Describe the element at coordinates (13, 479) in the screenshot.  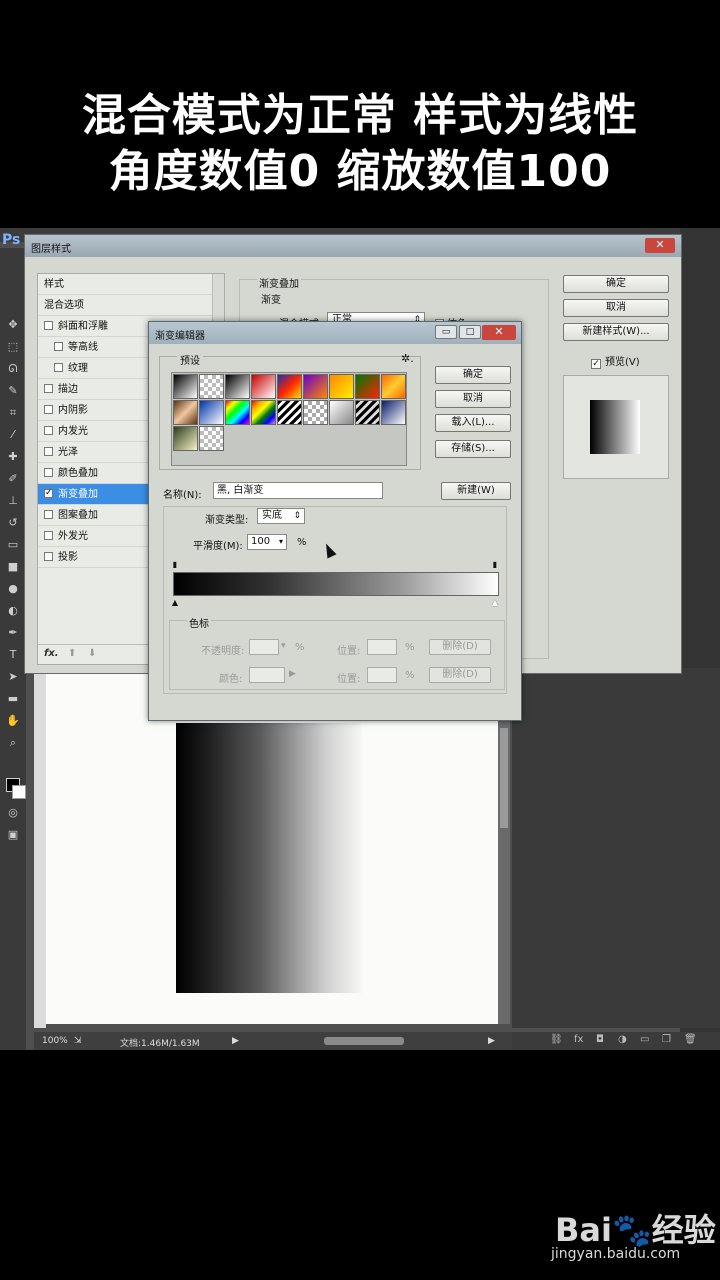
I see `brush-tool-icon: ✐` at that location.